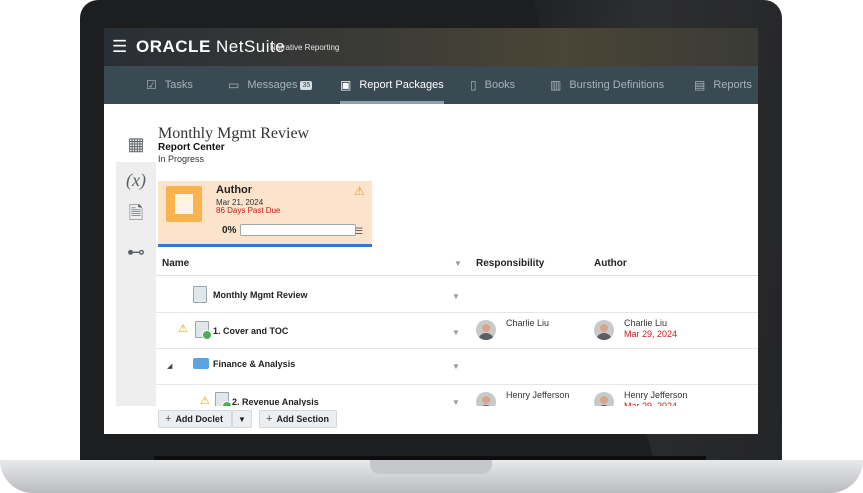 This screenshot has width=863, height=493. What do you see at coordinates (234, 85) in the screenshot?
I see `message-icon: ▭` at bounding box center [234, 85].